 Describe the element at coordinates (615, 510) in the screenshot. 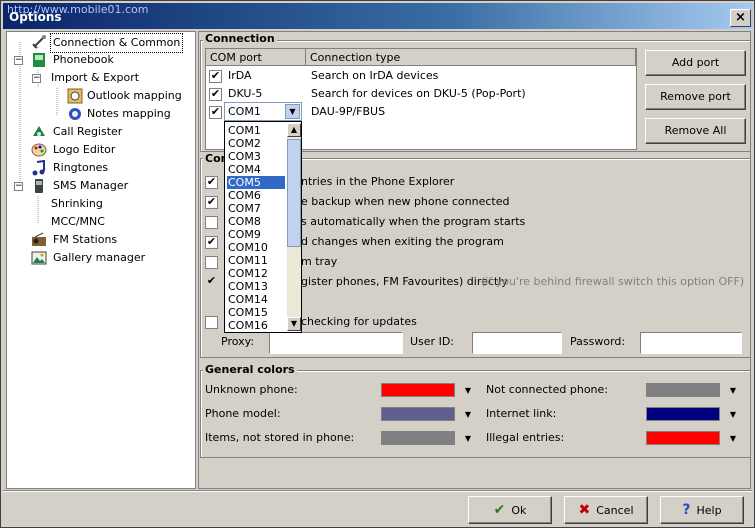

I see `cancel-label: Cancel` at that location.